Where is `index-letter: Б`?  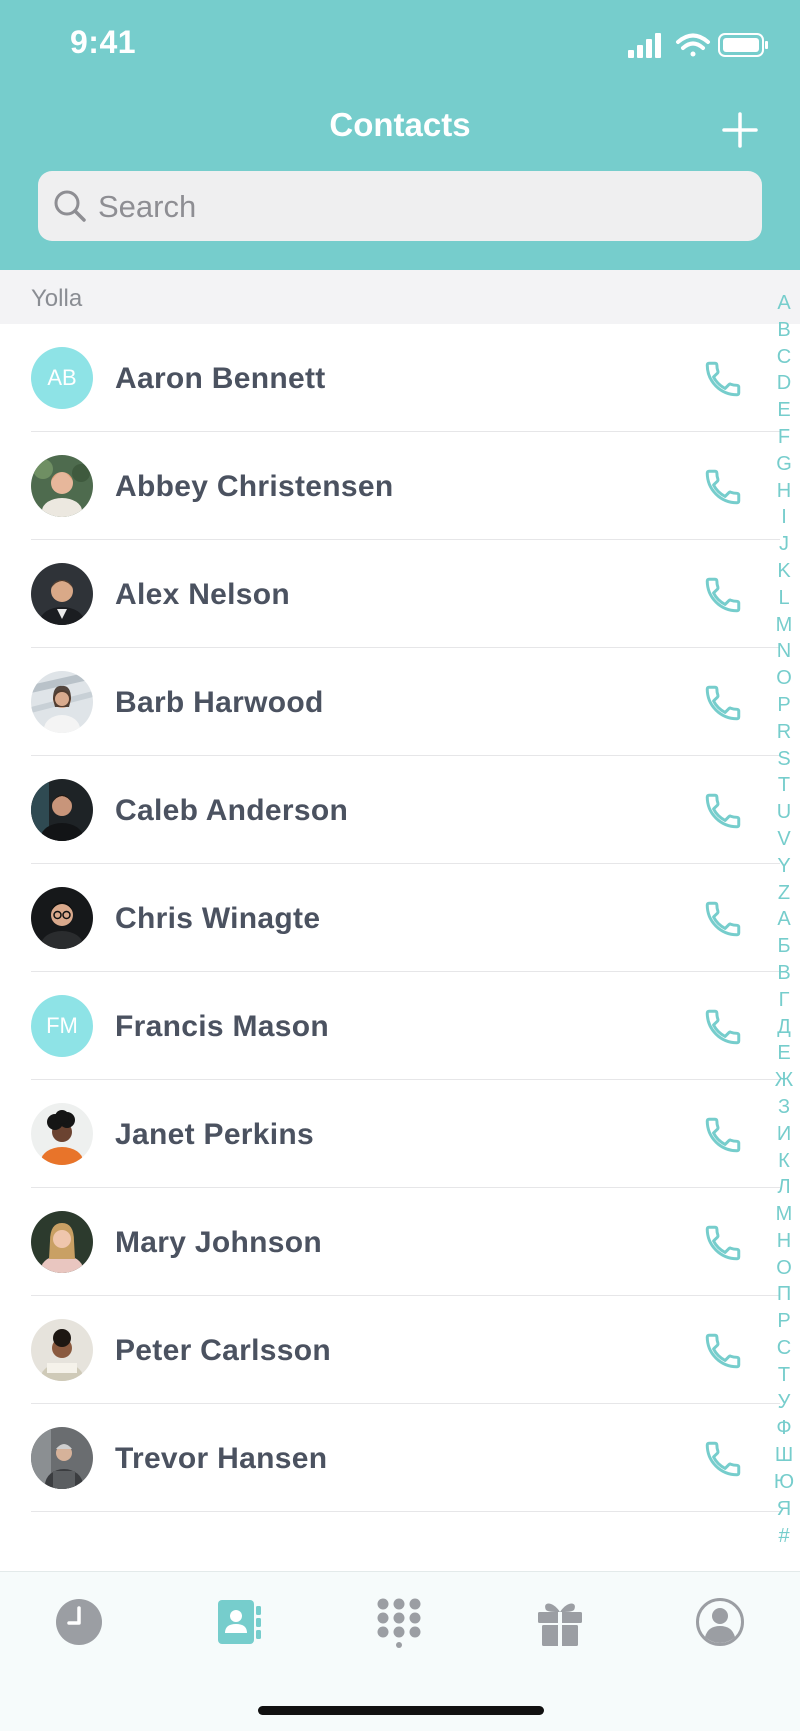
index-letter: Б is located at coordinates (783, 946).